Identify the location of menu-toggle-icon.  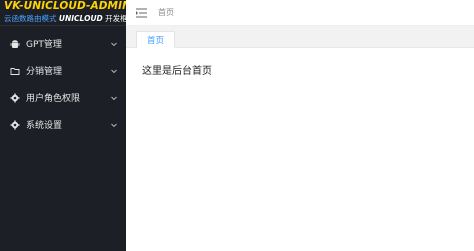
(142, 13).